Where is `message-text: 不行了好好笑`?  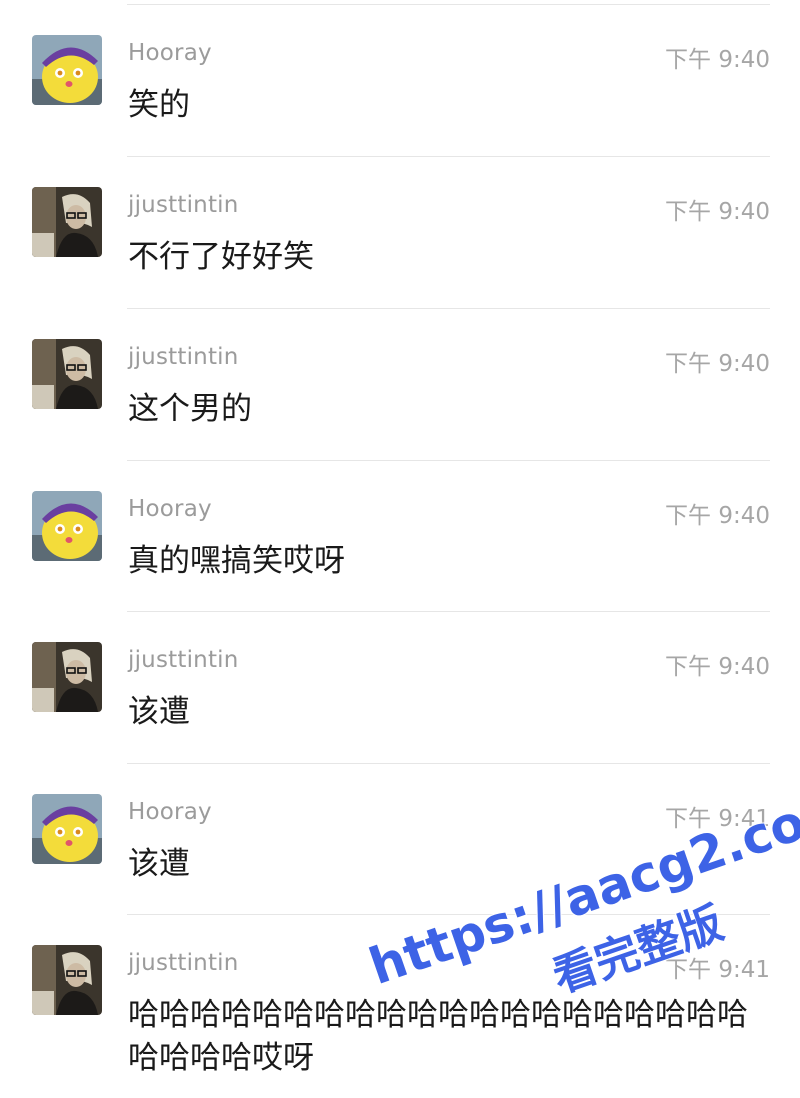
message-text: 不行了好好笑 is located at coordinates (221, 257).